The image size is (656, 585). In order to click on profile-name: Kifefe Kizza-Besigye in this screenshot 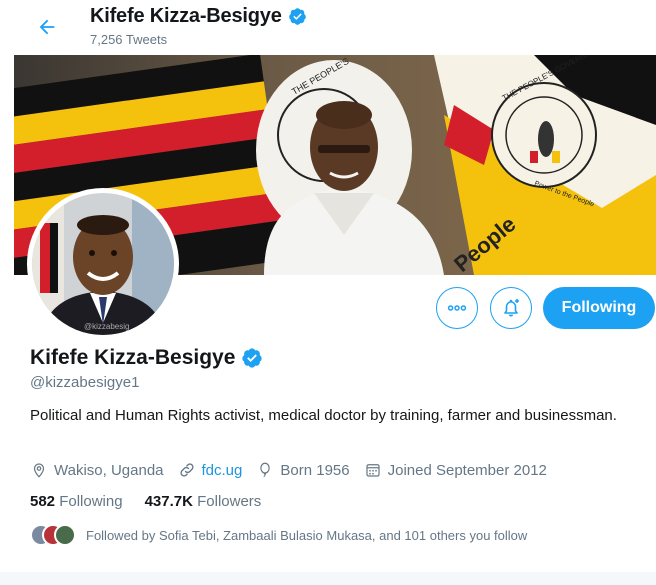, I will do `click(146, 358)`.